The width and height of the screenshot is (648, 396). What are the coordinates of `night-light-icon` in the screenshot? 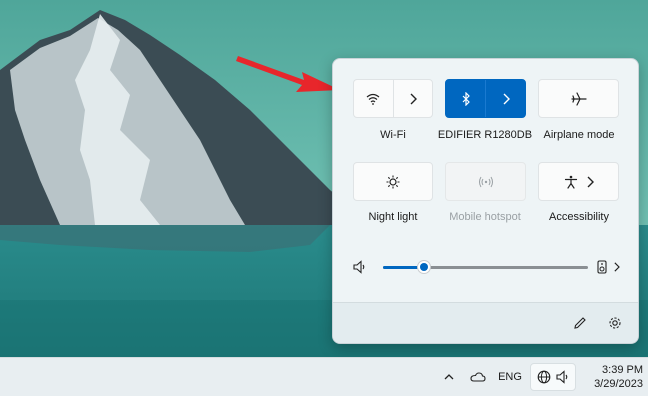 It's located at (393, 181).